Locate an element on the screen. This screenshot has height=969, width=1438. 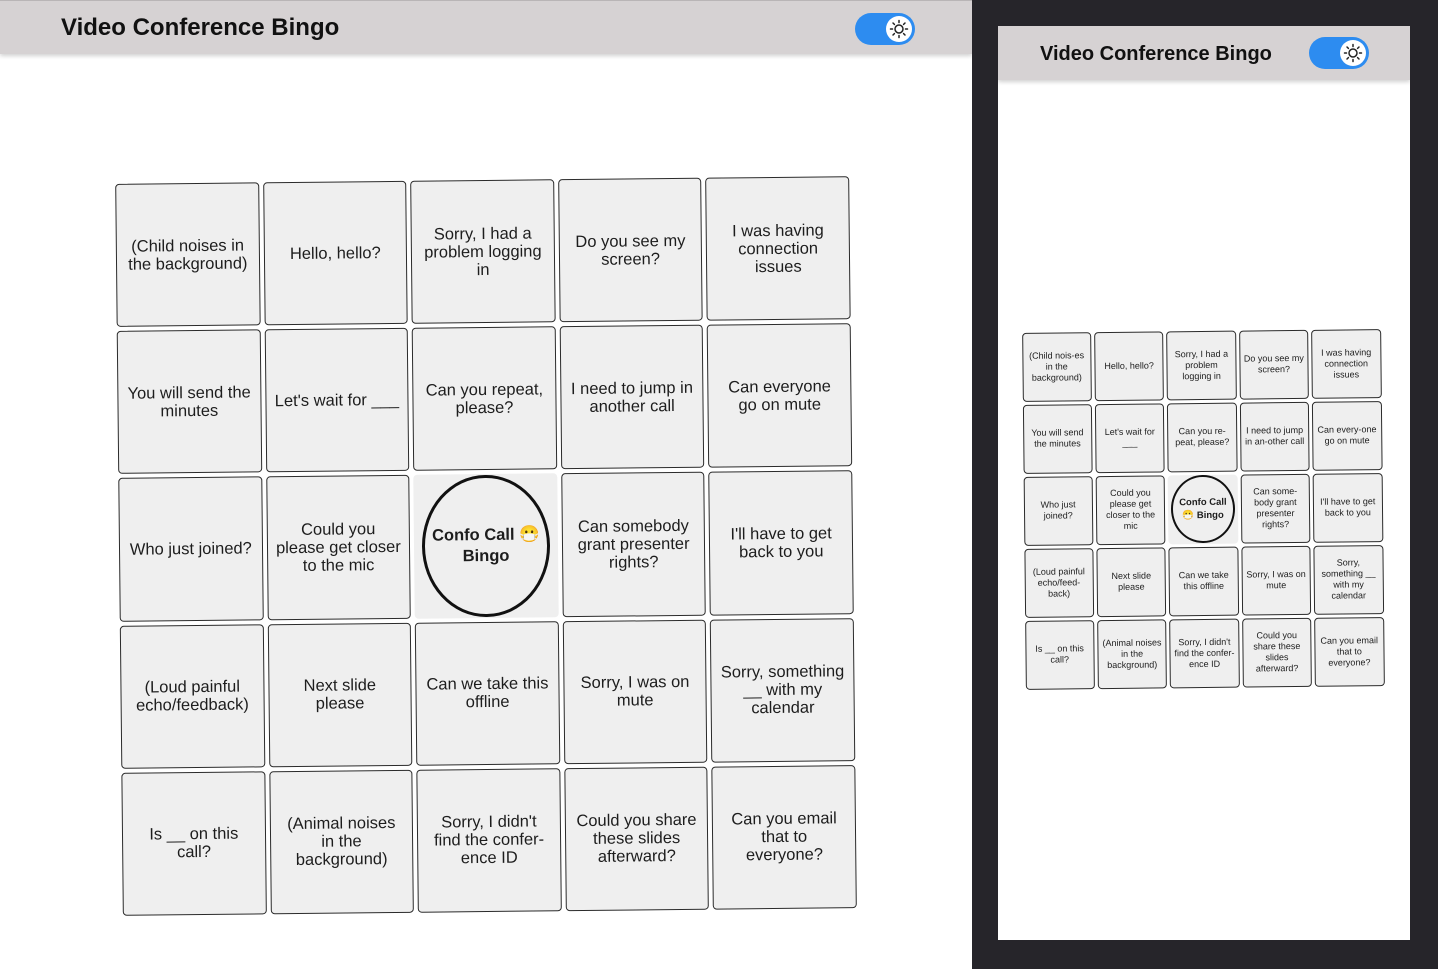
bingo-cell: Can you repeat, please? is located at coordinates (484, 399).